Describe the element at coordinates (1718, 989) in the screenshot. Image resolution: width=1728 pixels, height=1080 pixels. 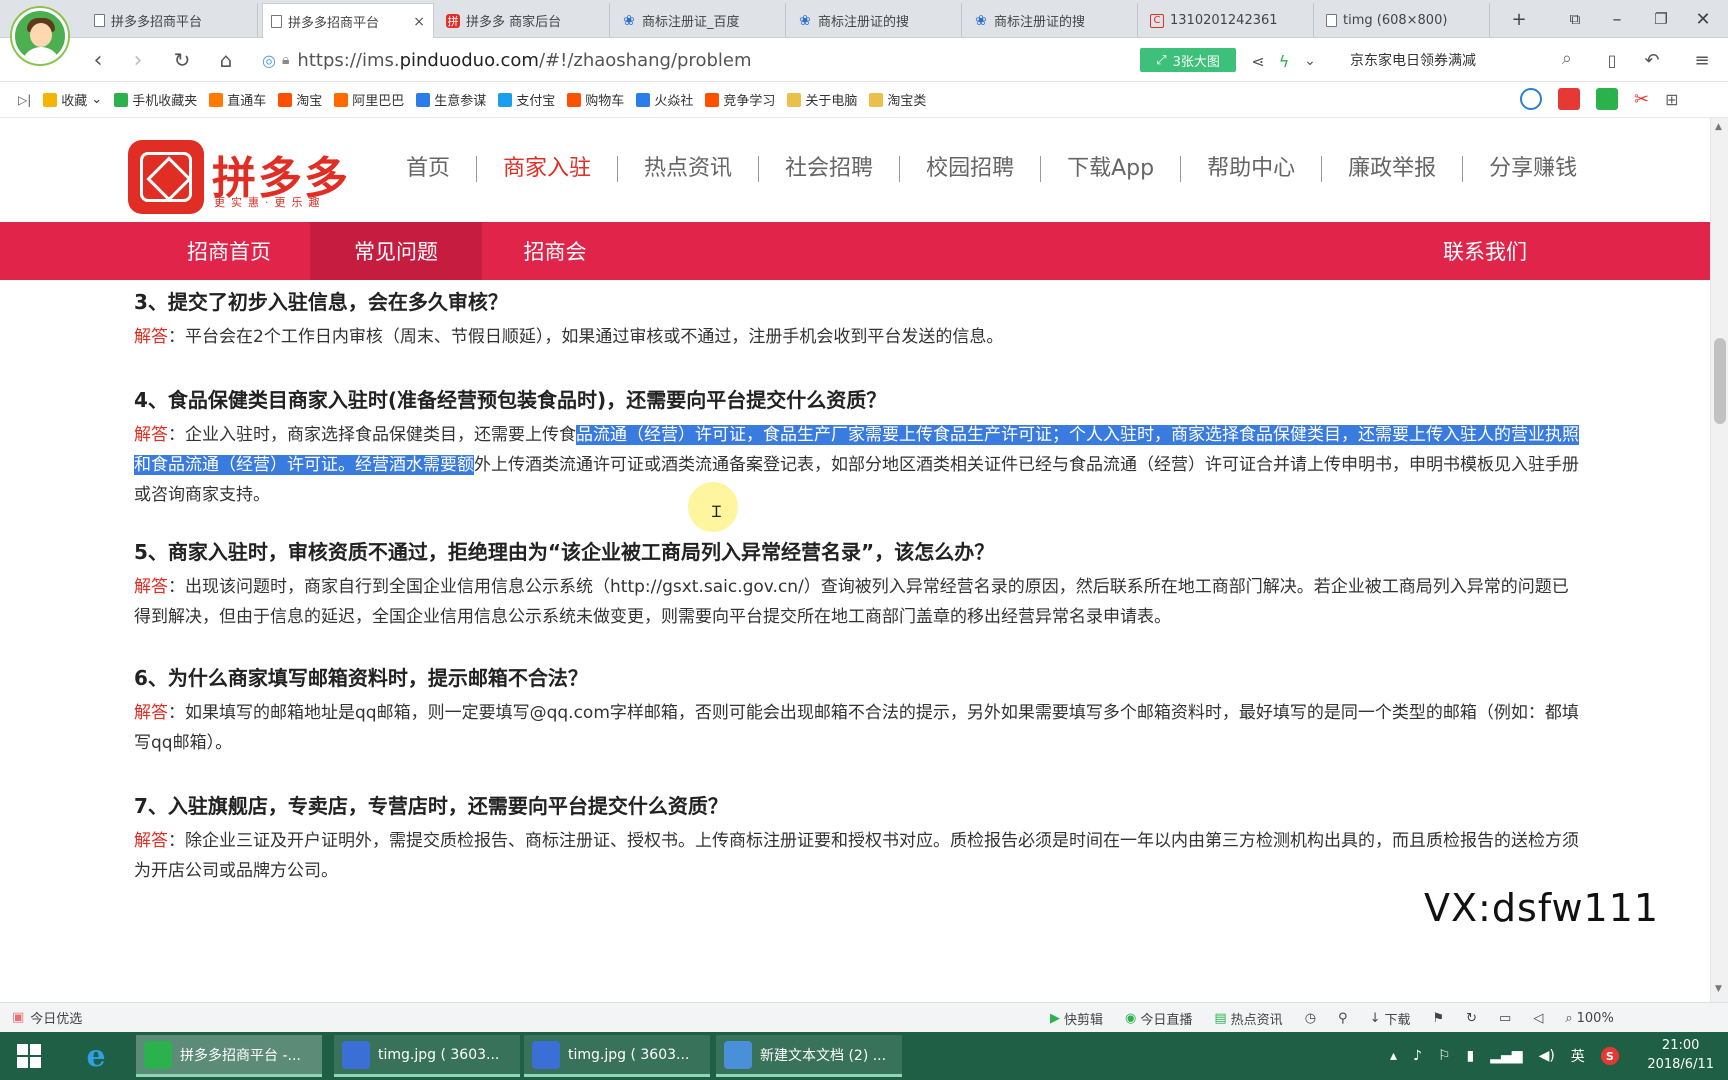
I see `scroll-down-icon: ▼` at that location.